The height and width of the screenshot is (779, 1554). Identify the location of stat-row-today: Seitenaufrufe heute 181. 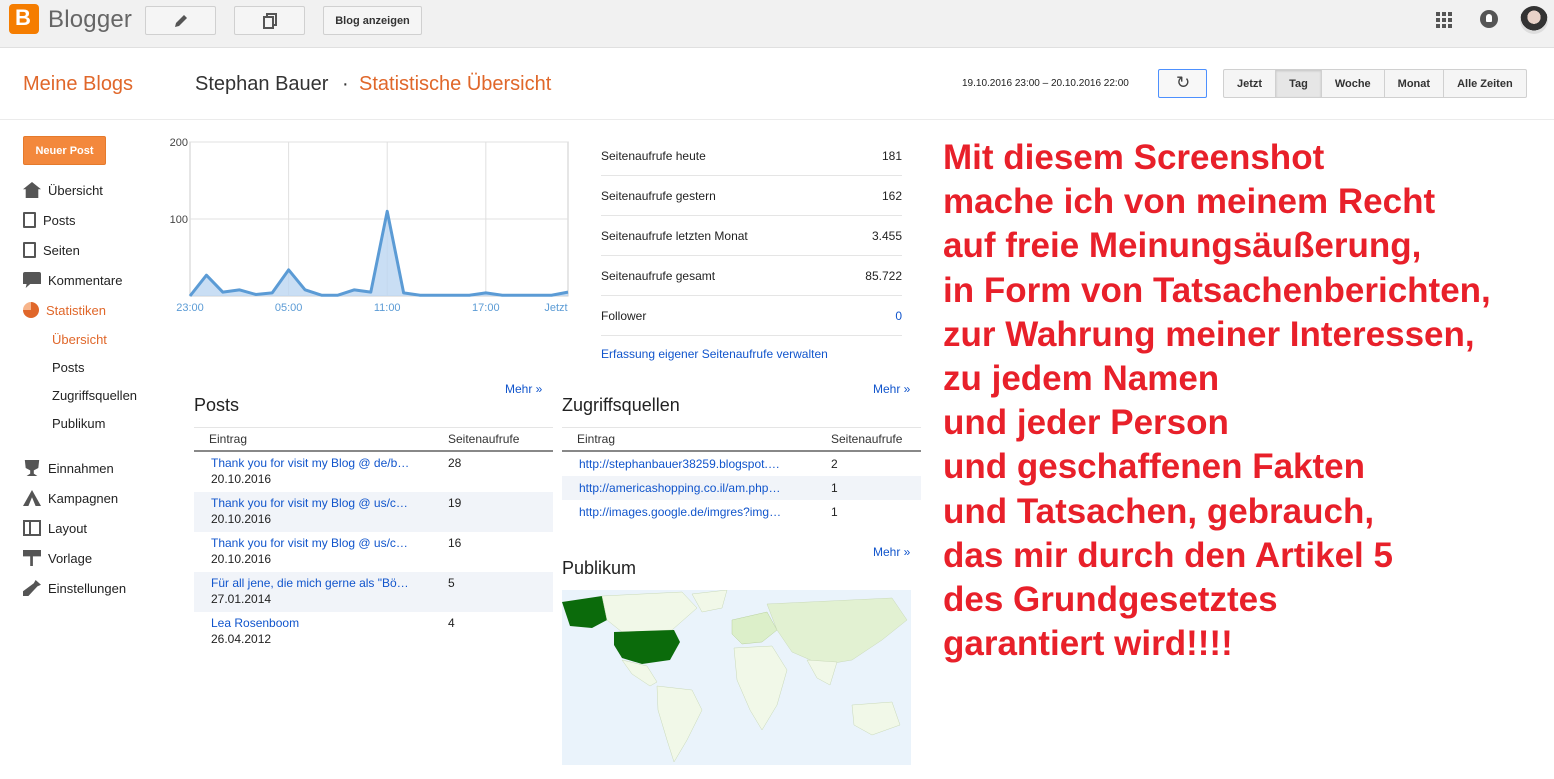
(751, 156).